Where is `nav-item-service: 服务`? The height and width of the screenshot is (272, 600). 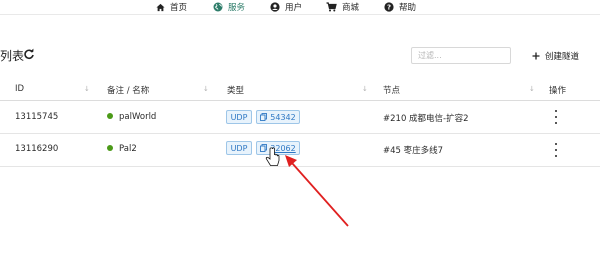 nav-item-service: 服务 is located at coordinates (229, 7).